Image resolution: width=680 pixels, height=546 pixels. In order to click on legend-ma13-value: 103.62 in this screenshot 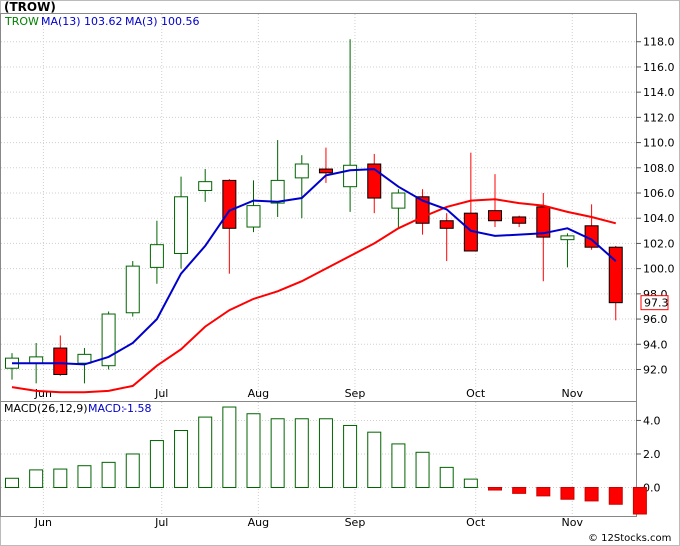, I will do `click(103, 21)`.